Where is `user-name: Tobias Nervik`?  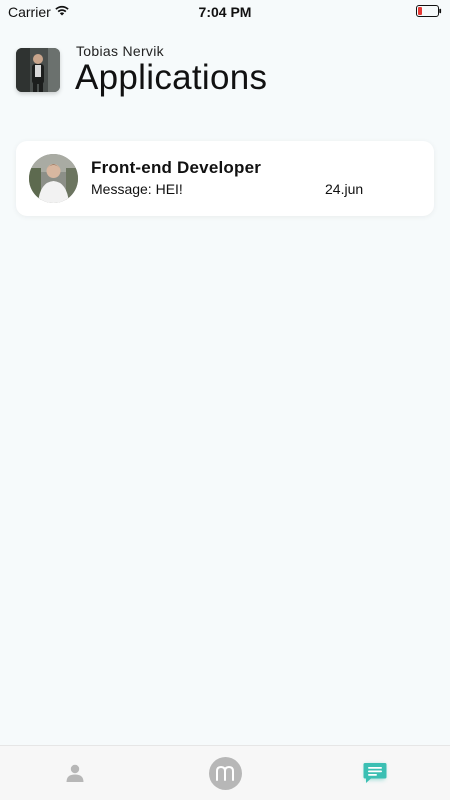 user-name: Tobias Nervik is located at coordinates (120, 51).